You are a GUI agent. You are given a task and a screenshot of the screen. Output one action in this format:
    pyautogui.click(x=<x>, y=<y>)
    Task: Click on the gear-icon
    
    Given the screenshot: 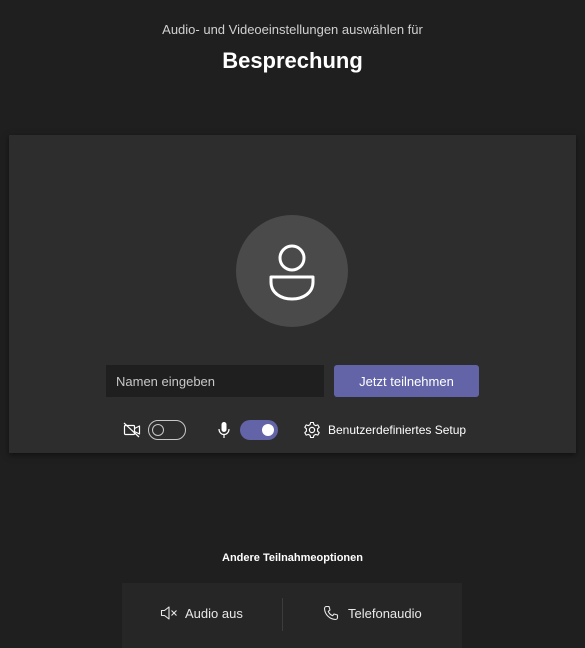 What is the action you would take?
    pyautogui.click(x=312, y=430)
    